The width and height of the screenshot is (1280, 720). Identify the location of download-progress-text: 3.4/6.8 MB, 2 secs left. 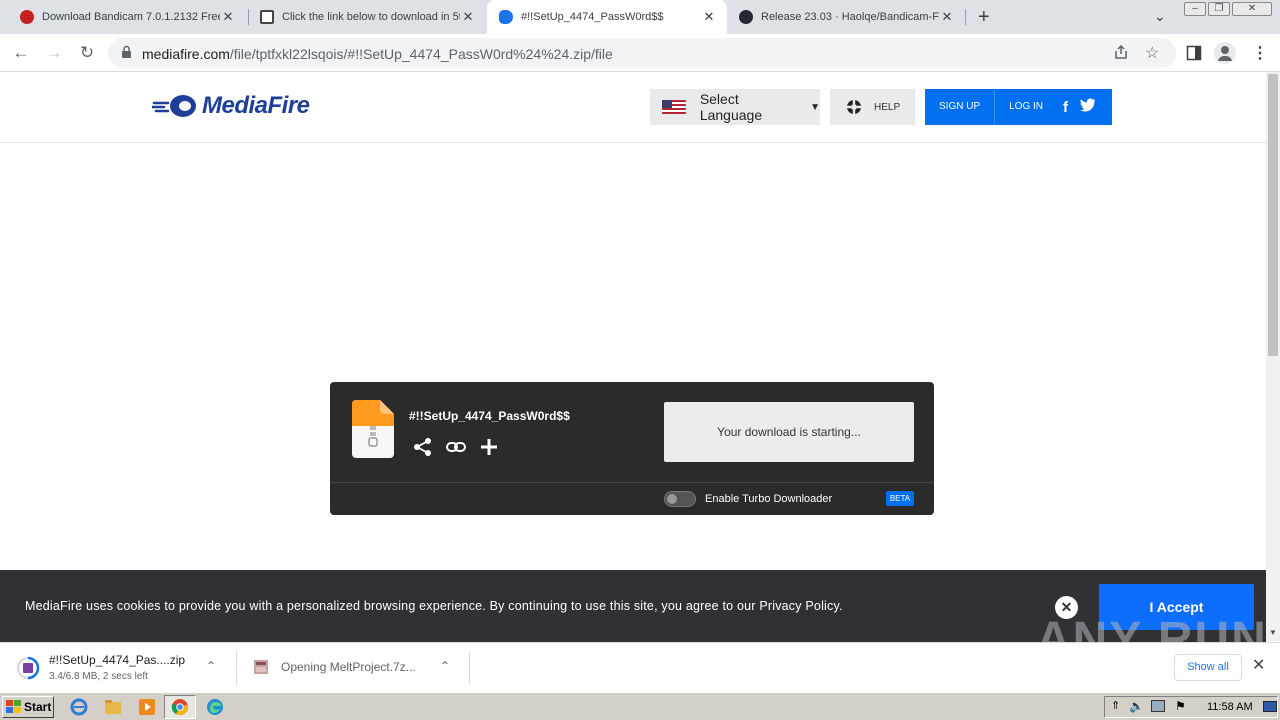
(98, 676).